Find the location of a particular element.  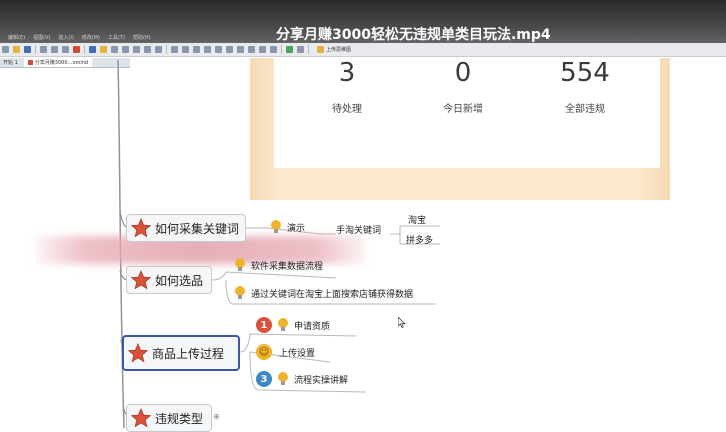

leaf-process-demo: 3 流程实操讲解 is located at coordinates (302, 379).